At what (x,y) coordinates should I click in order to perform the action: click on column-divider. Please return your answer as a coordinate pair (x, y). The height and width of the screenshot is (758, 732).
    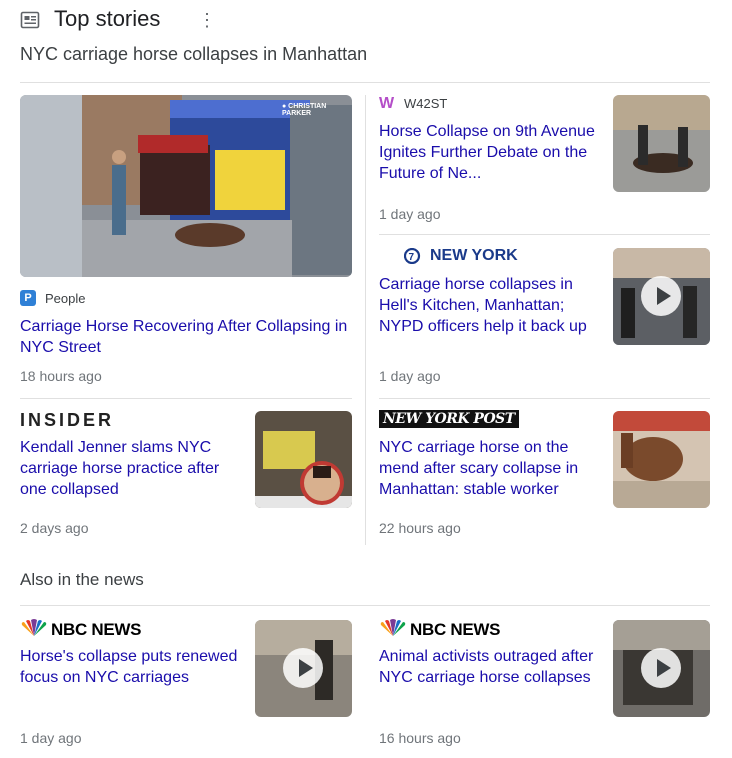
    Looking at the image, I should click on (365, 320).